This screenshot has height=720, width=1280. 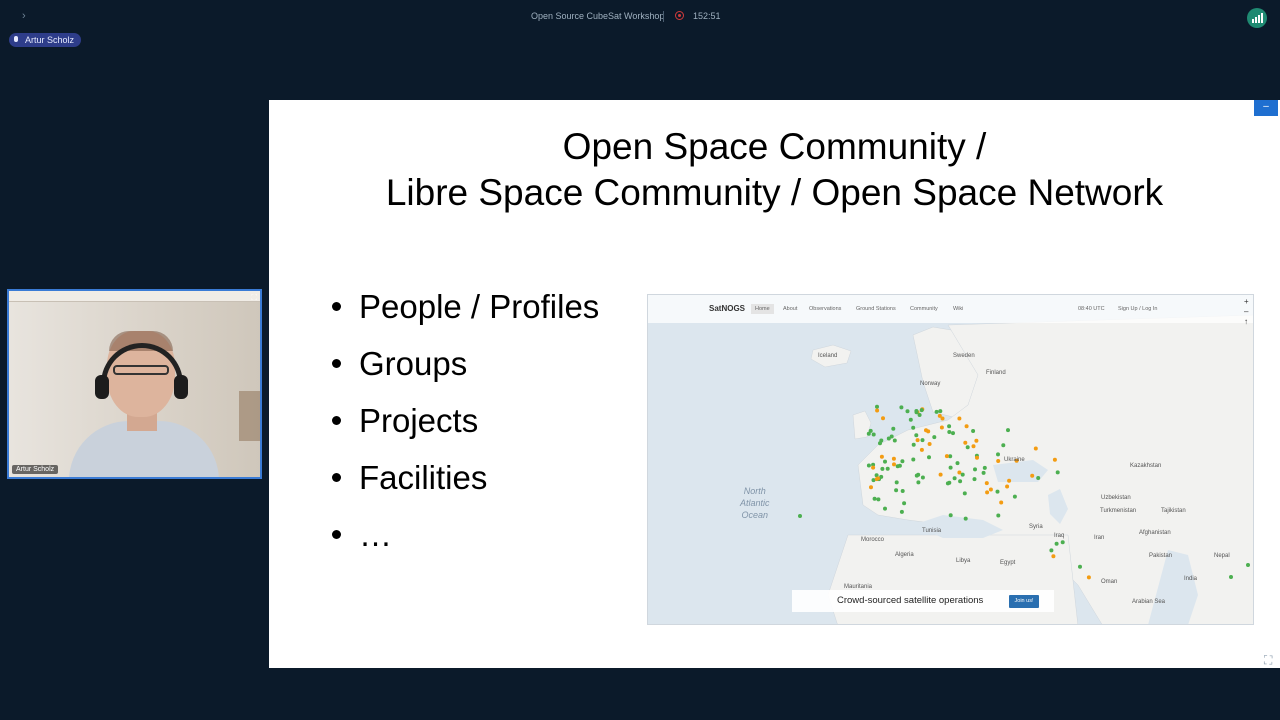 What do you see at coordinates (254, 298) in the screenshot?
I see `expand-video-icon: ⛶` at bounding box center [254, 298].